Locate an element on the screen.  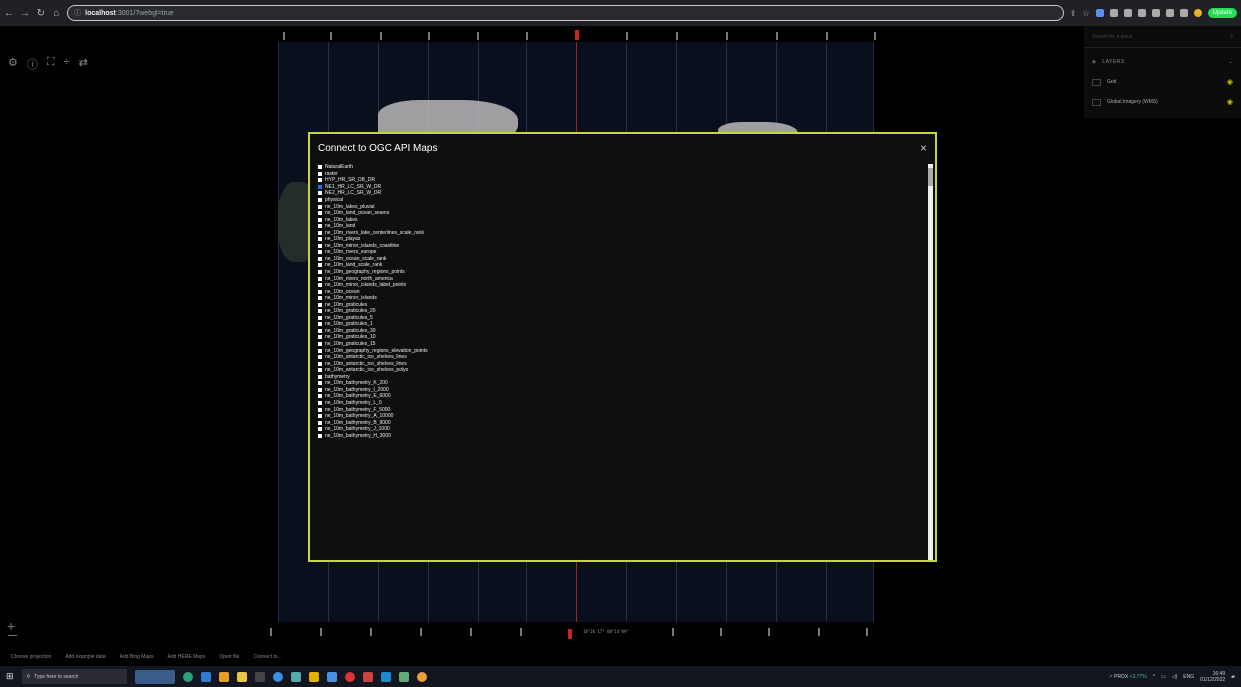
profile-avatar is located at coordinates (1197, 13).